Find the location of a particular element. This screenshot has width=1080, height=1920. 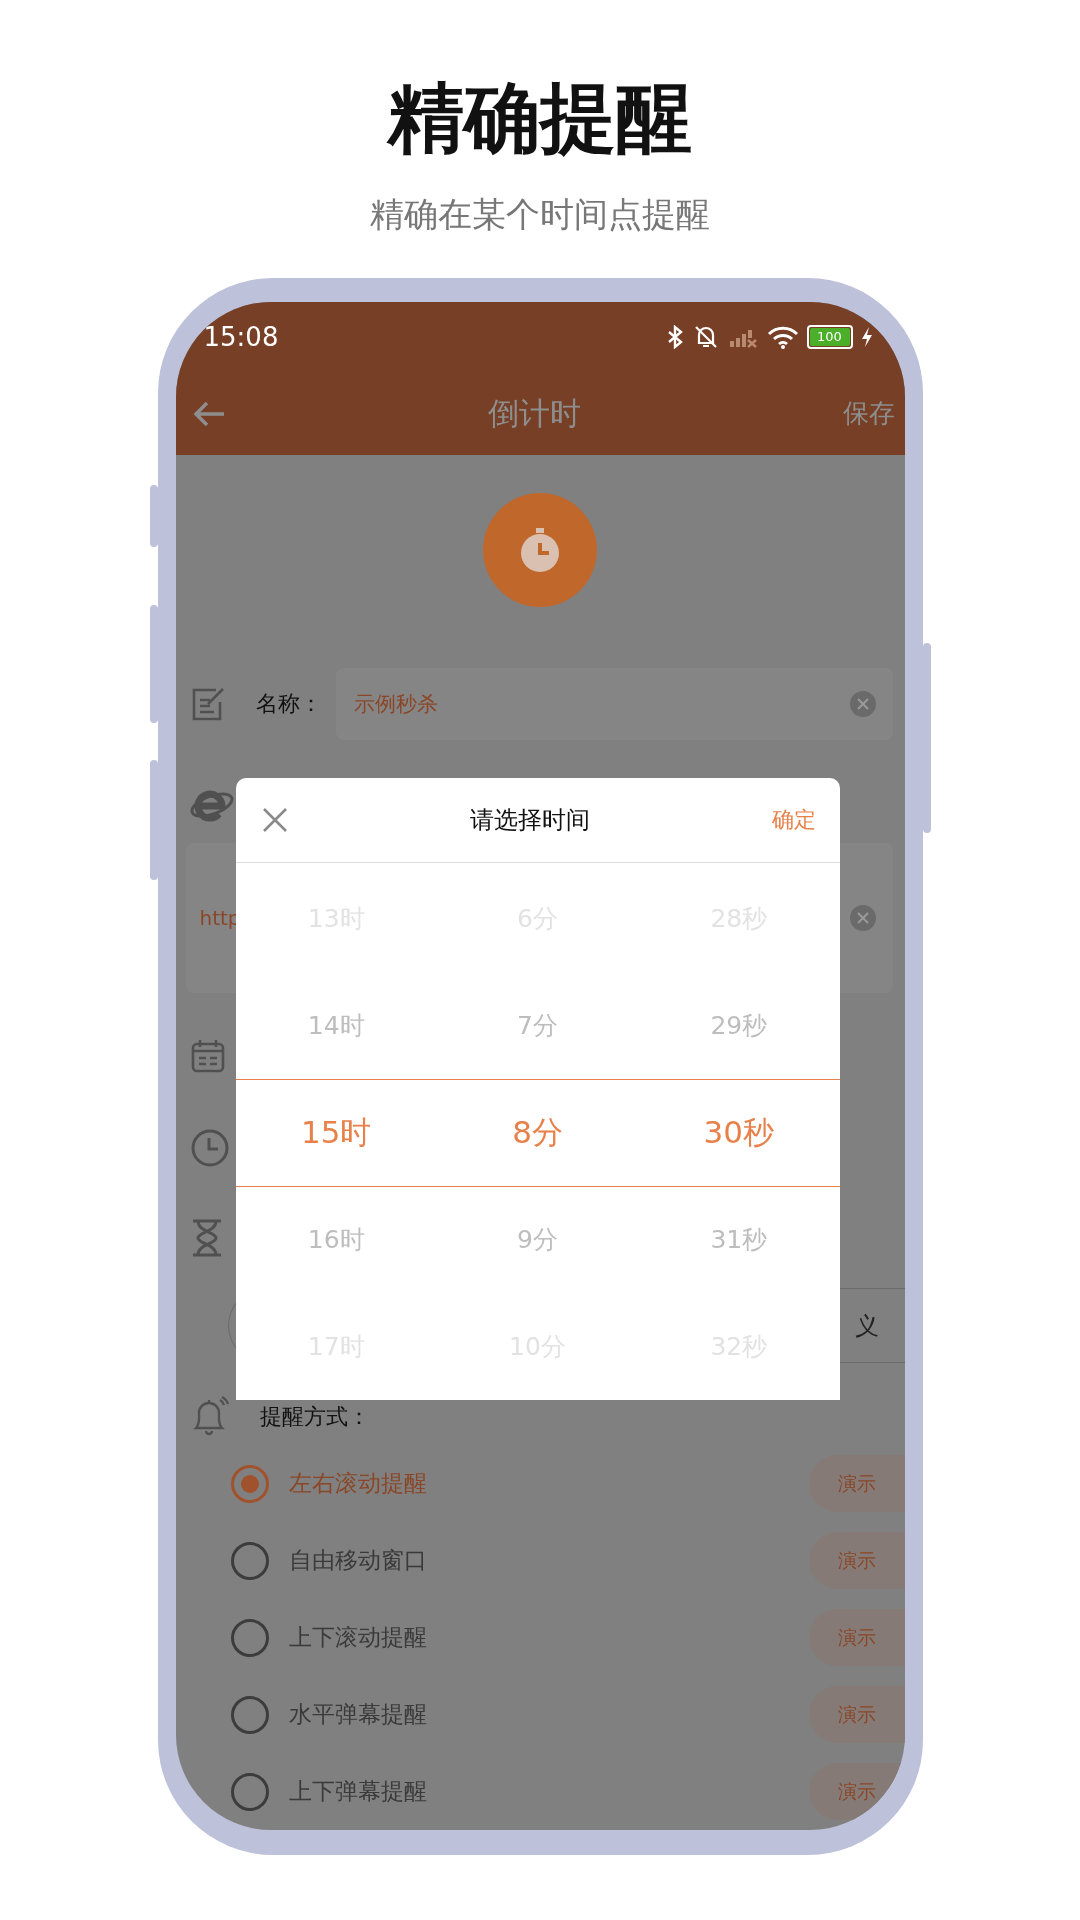

option-label: 自由移动窗口 is located at coordinates (548, 1560).